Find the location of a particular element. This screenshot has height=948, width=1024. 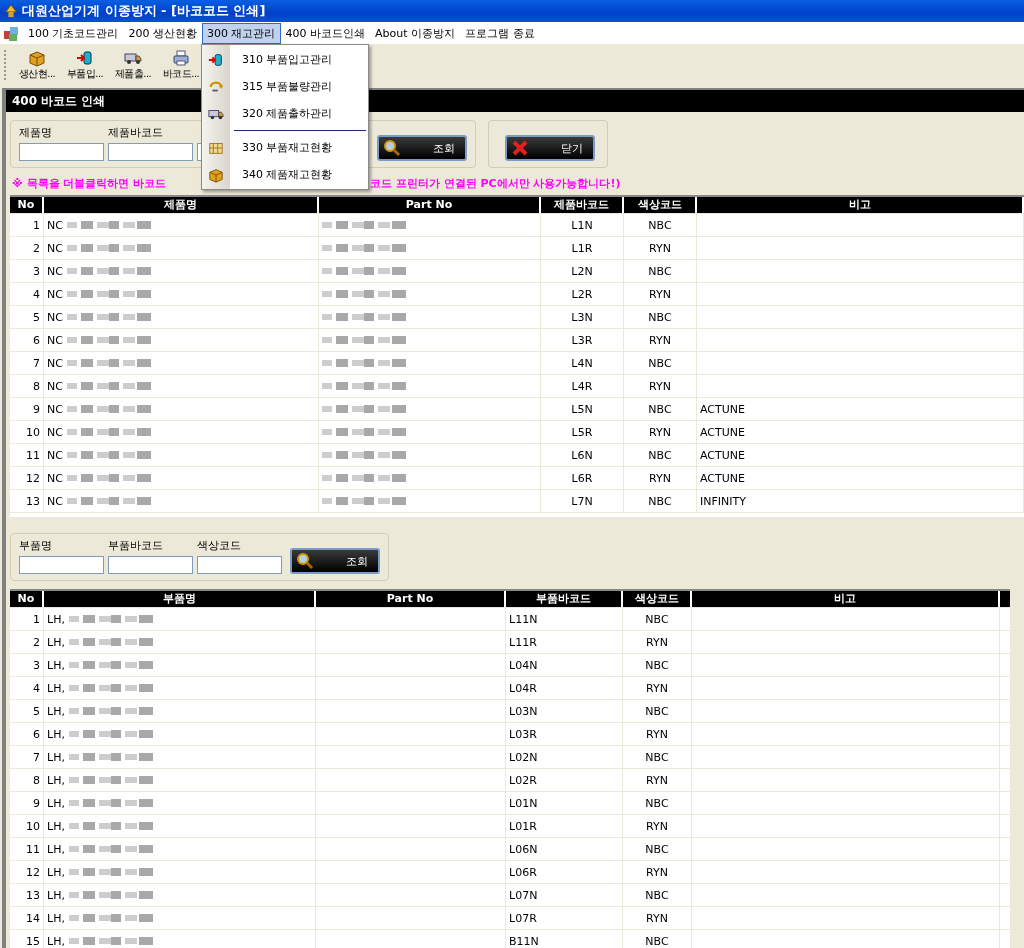

table-cell: L6R is located at coordinates (582, 478).